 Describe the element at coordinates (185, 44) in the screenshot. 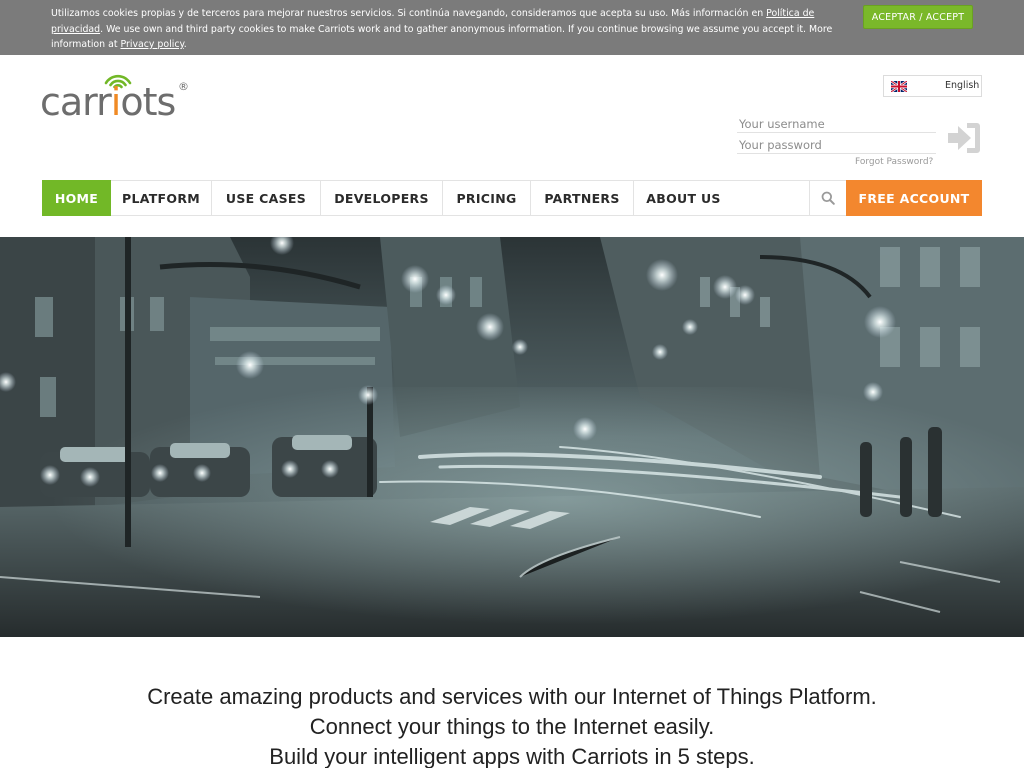

I see `cookie-text-end: .` at that location.